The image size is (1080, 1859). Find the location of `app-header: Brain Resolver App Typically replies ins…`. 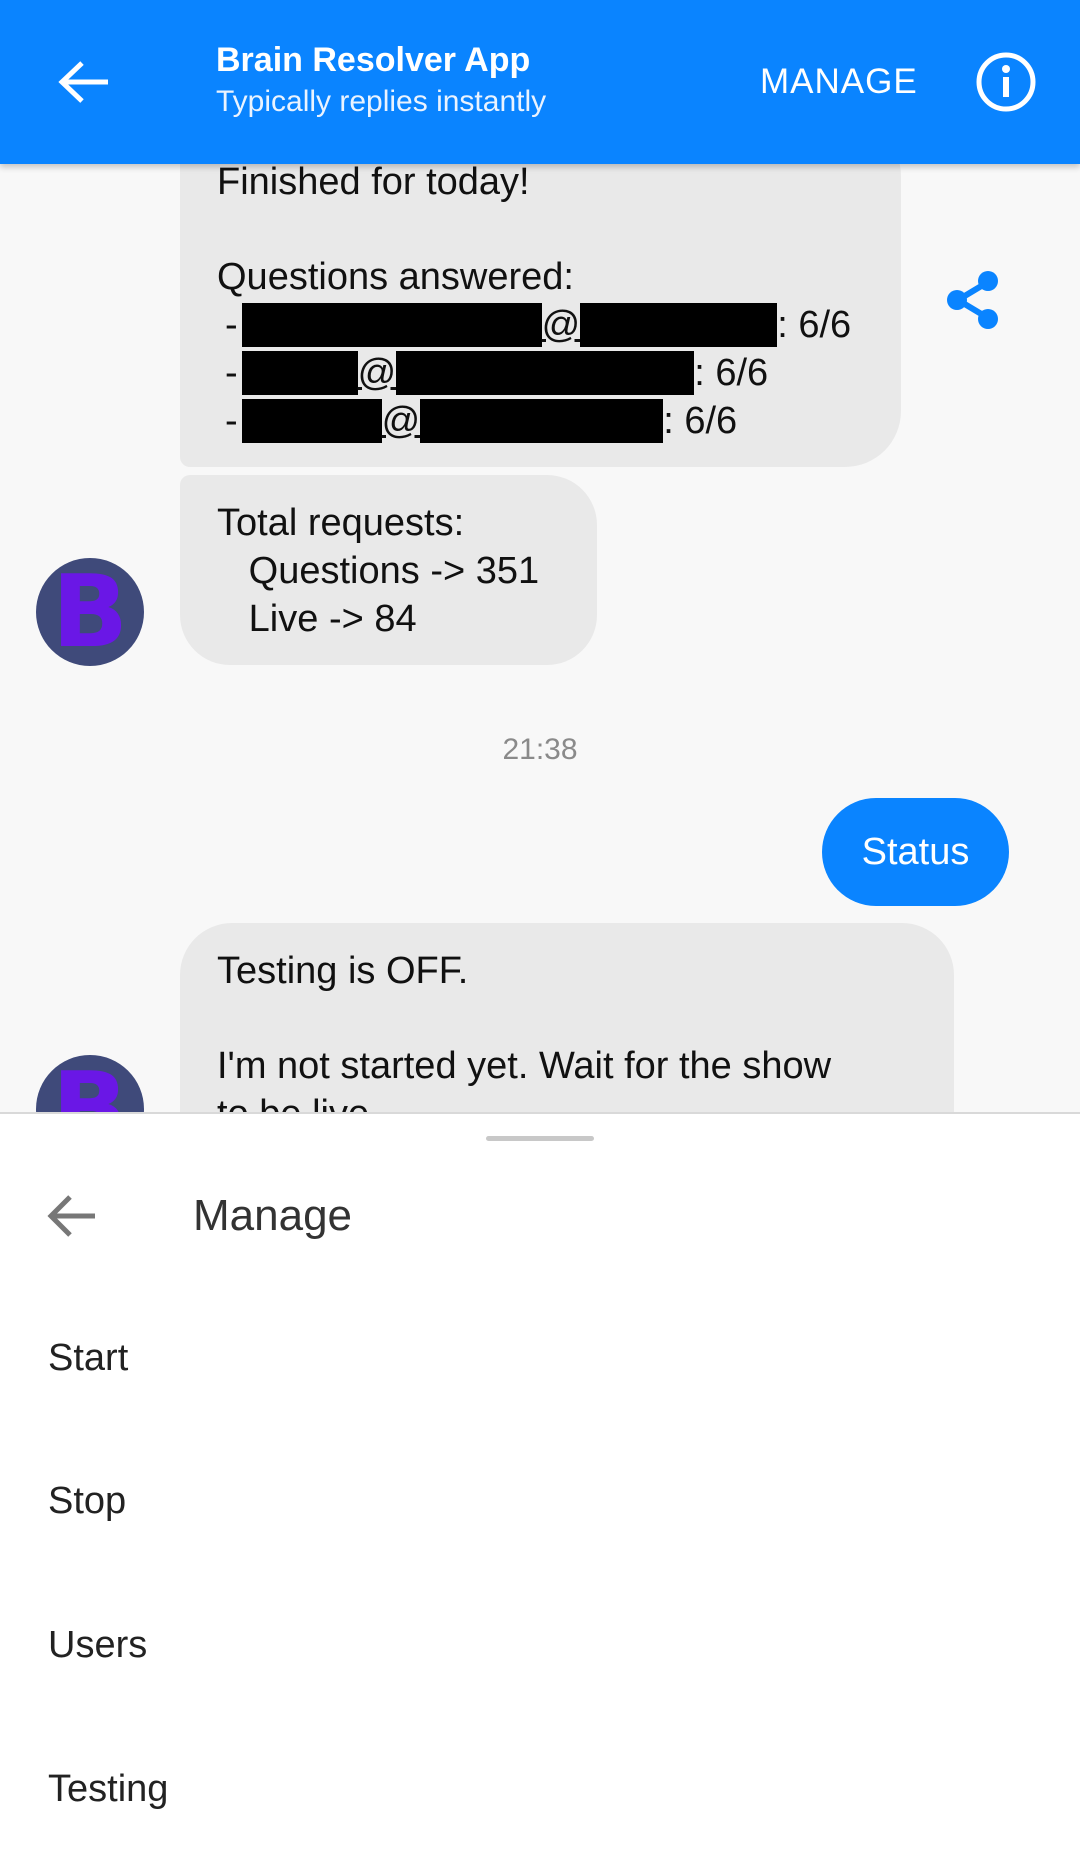

app-header: Brain Resolver App Typically replies ins… is located at coordinates (540, 82).